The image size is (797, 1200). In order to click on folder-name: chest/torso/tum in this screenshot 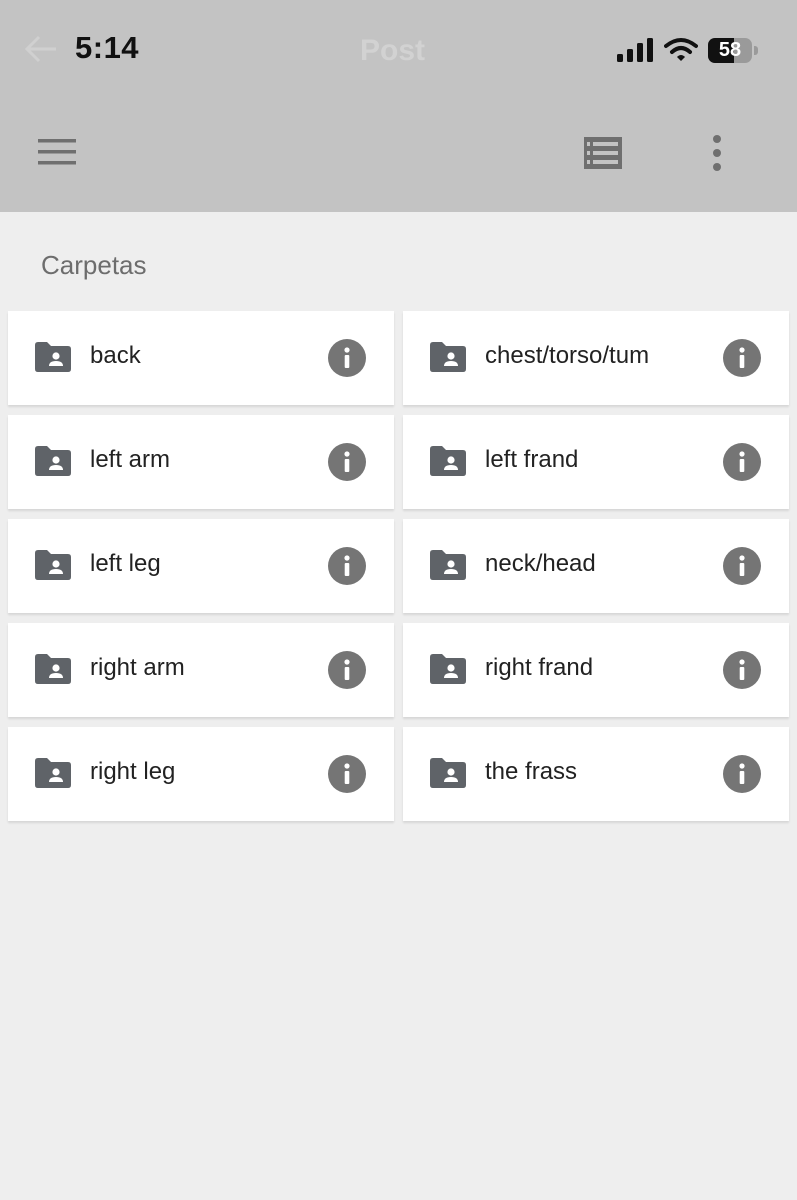, I will do `click(567, 355)`.